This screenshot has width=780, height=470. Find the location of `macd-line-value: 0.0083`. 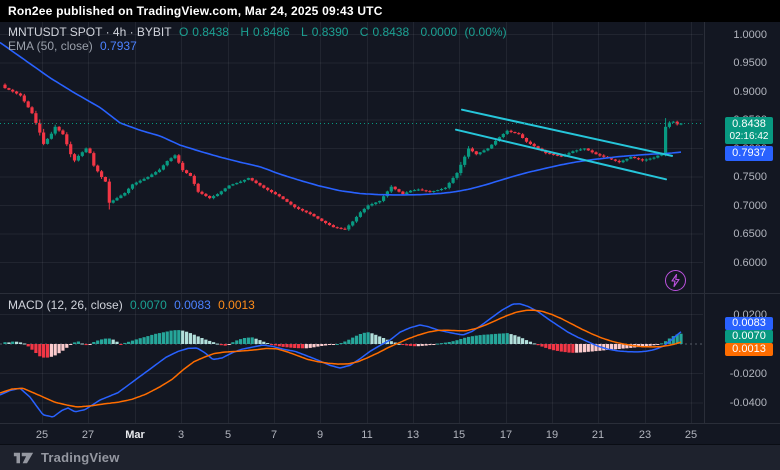

macd-line-value: 0.0083 is located at coordinates (192, 305).